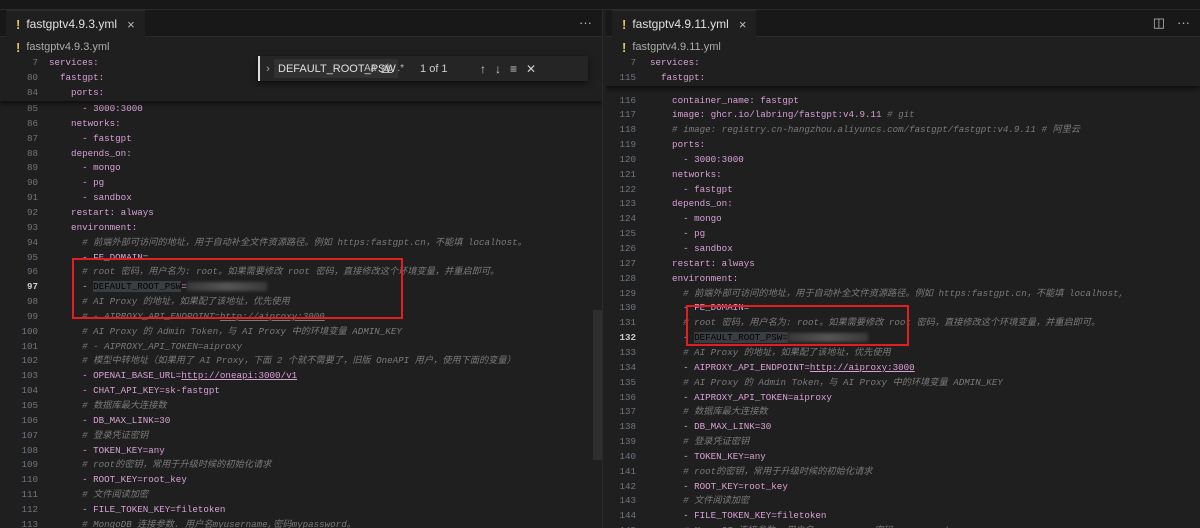 This screenshot has height=528, width=1200. I want to click on line-text: container_name: fastgpt, so click(724, 101).